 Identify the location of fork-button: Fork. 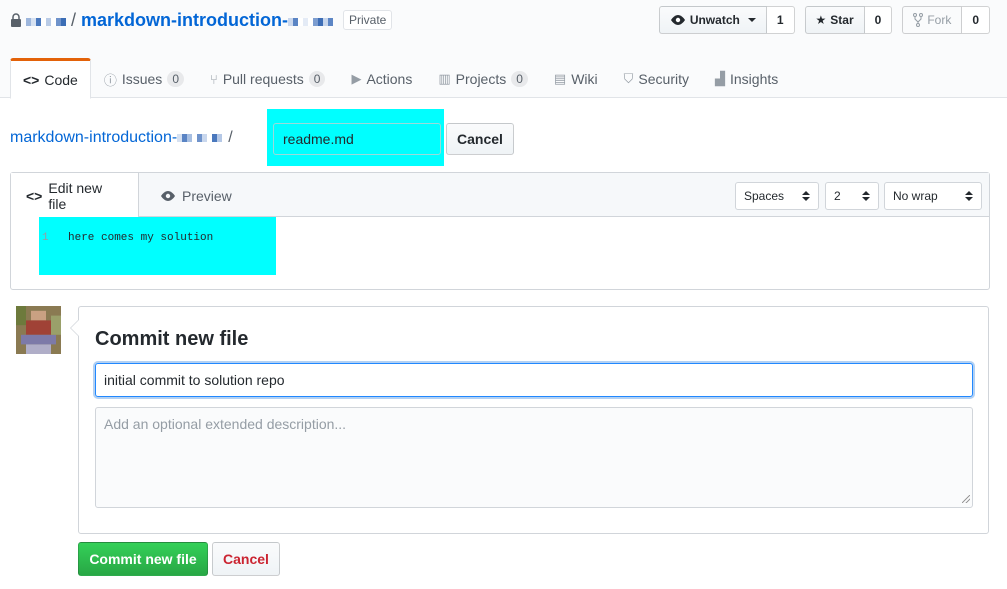
(932, 20).